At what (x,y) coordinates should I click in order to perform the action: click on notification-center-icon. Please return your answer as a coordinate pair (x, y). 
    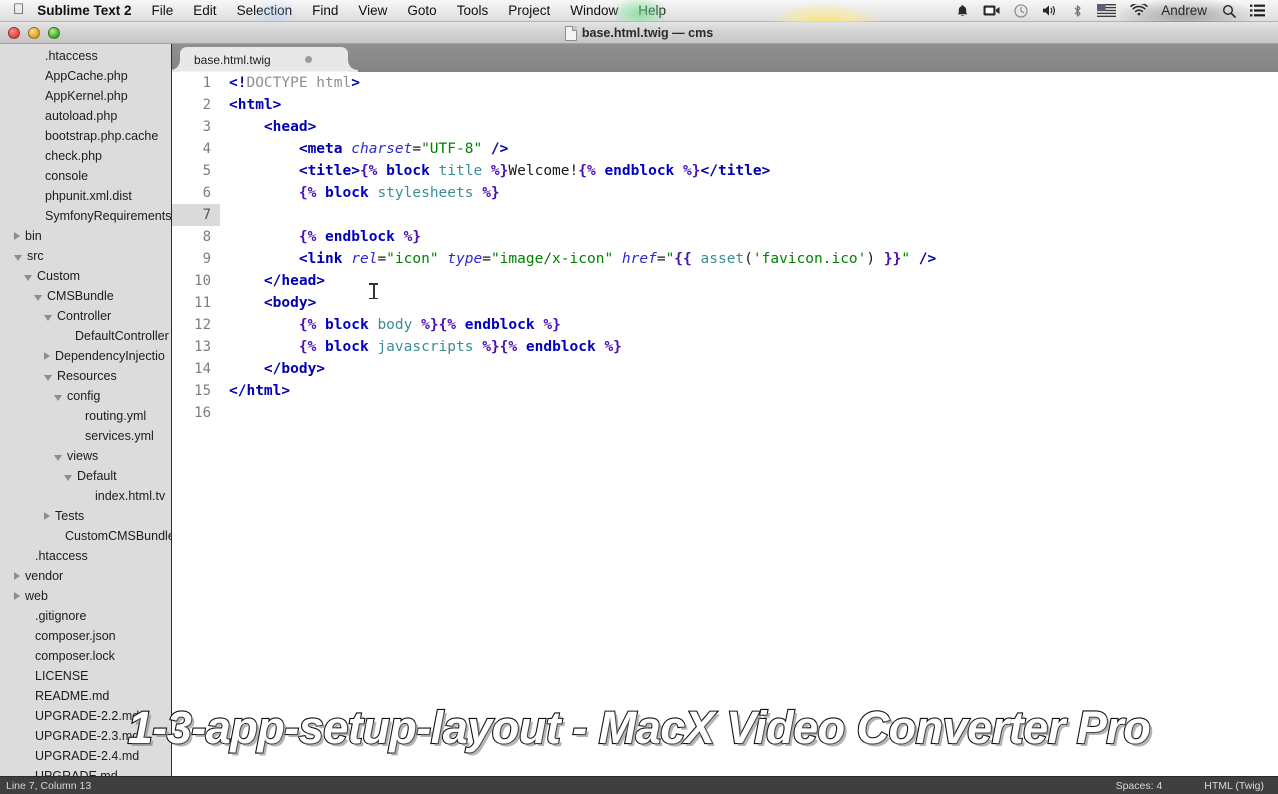
    Looking at the image, I should click on (1257, 11).